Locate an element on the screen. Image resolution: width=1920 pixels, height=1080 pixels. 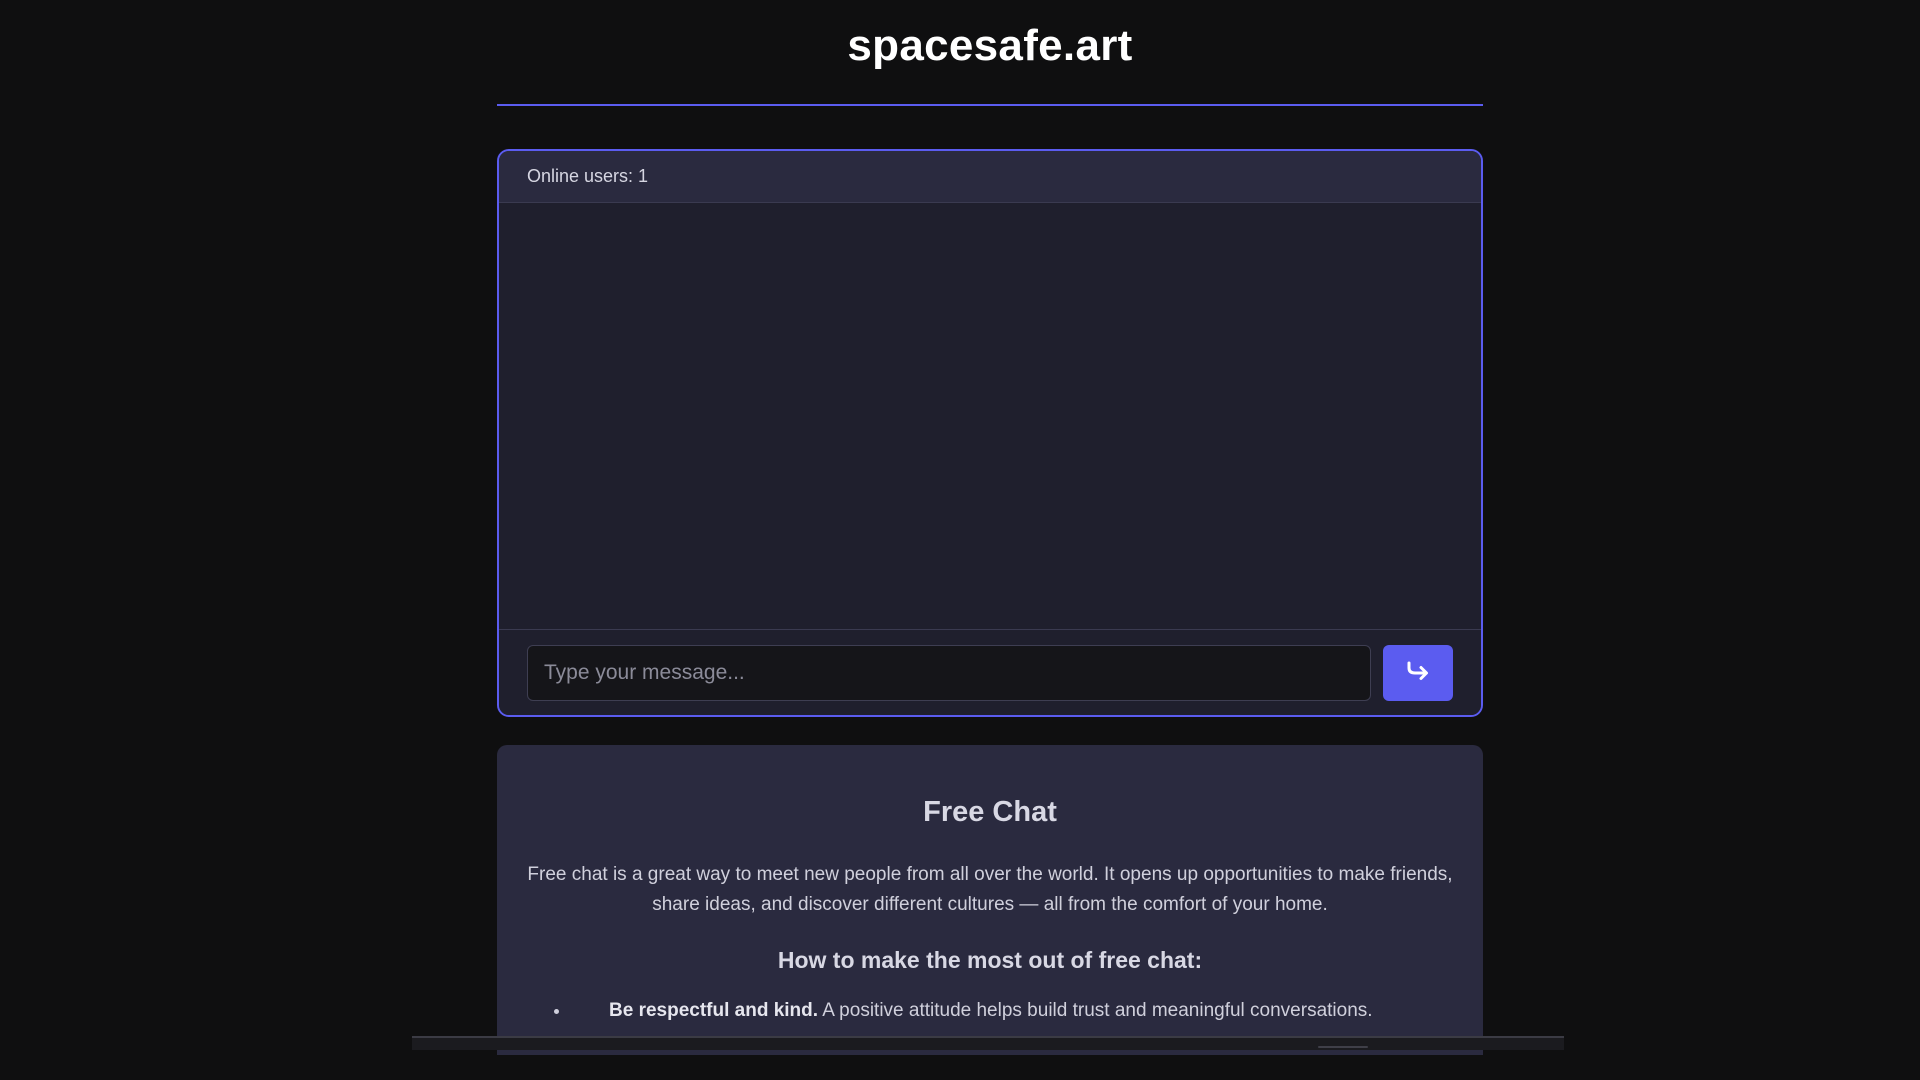
chat-input-row is located at coordinates (990, 672).